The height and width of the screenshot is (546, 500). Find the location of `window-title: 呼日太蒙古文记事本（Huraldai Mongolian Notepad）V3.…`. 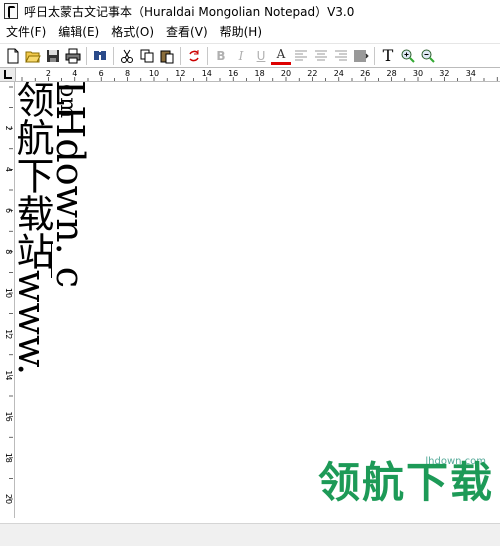

window-title: 呼日太蒙古文记事本（Huraldai Mongolian Notepad）V3.… is located at coordinates (189, 11).